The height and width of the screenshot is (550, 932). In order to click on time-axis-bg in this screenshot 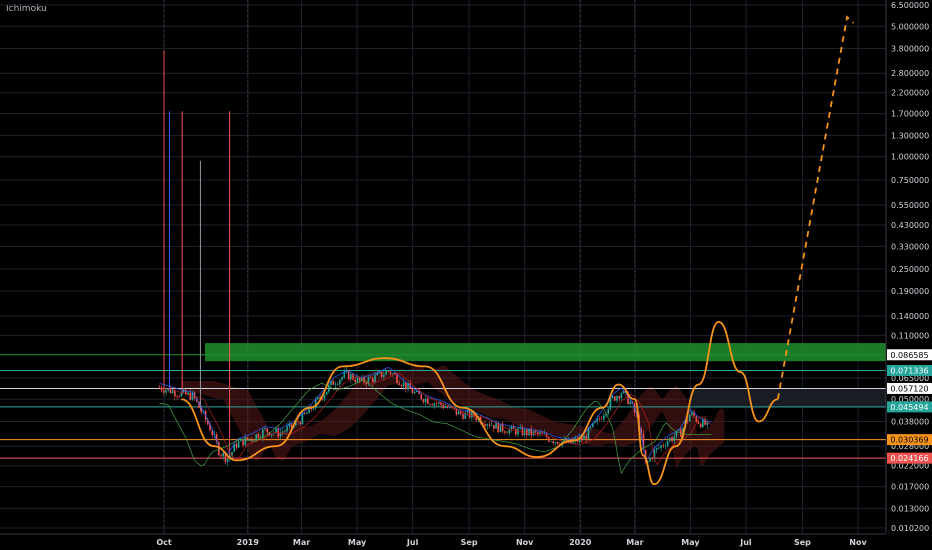, I will do `click(443, 542)`.